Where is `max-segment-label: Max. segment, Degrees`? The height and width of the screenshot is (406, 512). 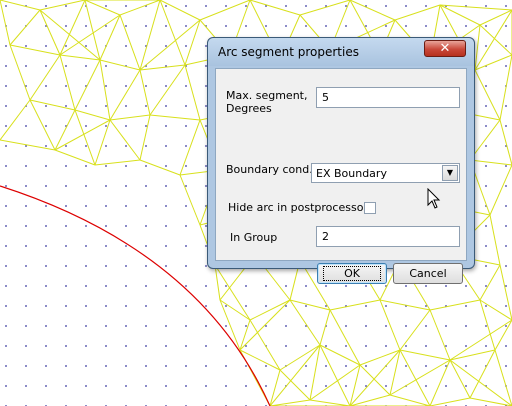
max-segment-label: Max. segment, Degrees is located at coordinates (267, 102).